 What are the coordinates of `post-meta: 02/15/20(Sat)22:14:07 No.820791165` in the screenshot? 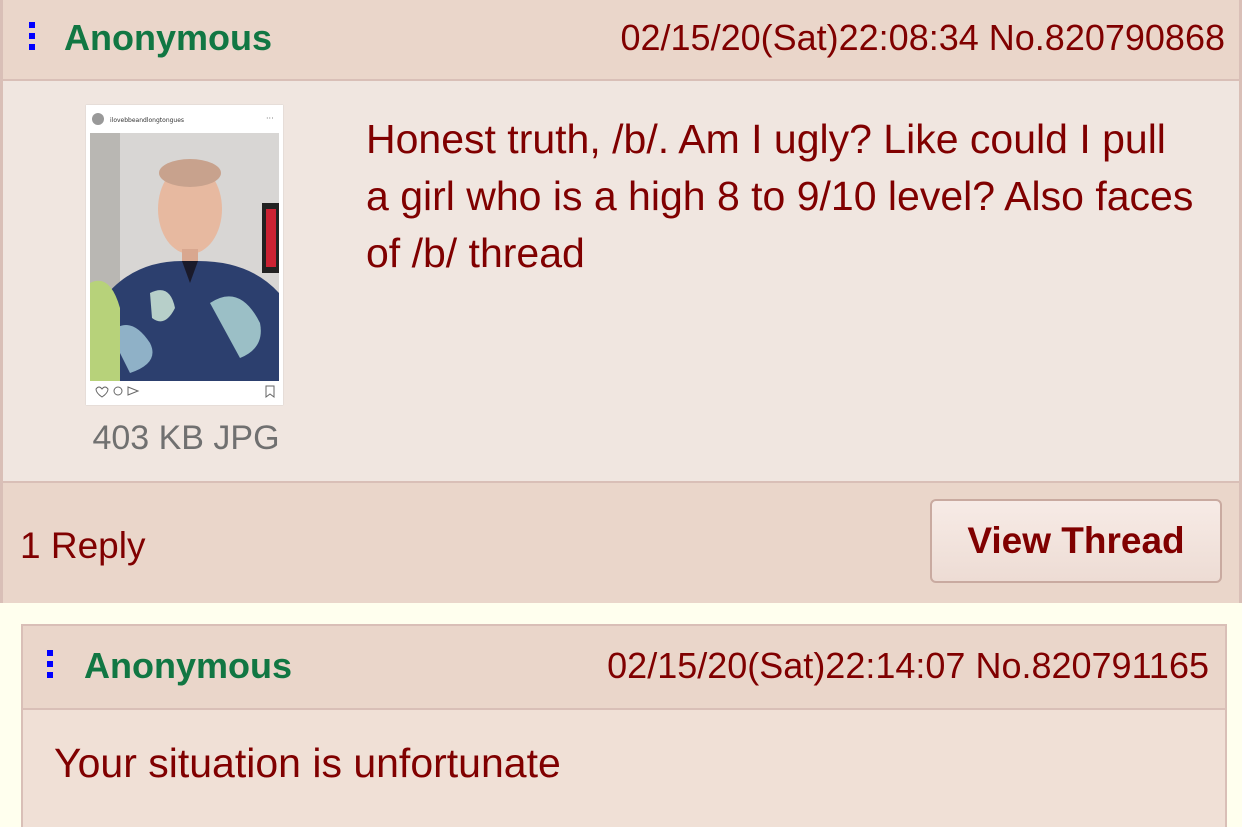 It's located at (908, 666).